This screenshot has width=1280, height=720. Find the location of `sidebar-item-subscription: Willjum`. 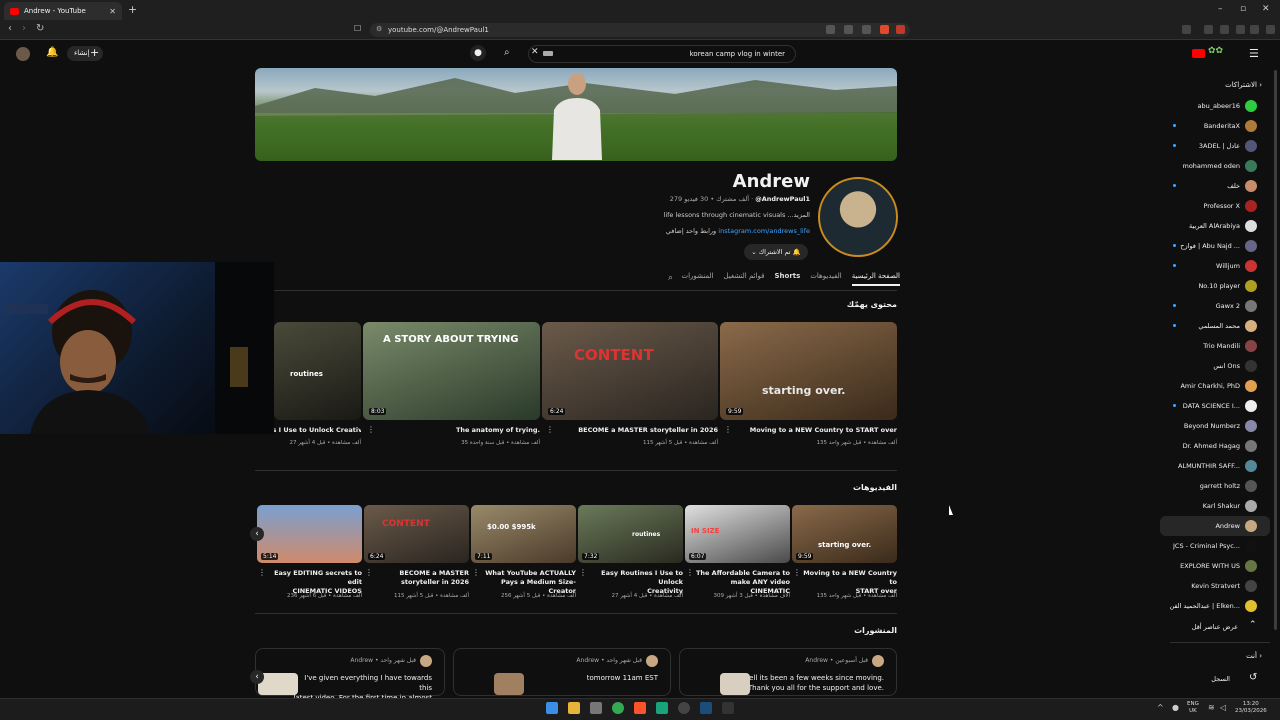

sidebar-item-subscription: Willjum is located at coordinates (1215, 266).